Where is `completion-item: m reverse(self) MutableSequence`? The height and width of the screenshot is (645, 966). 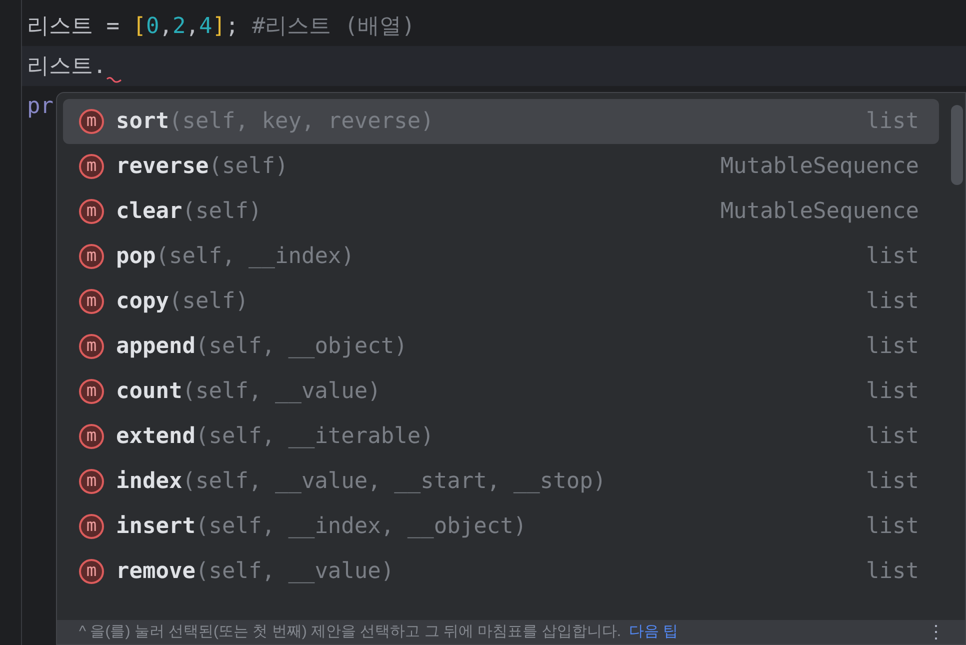 completion-item: m reverse(self) MutableSequence is located at coordinates (501, 166).